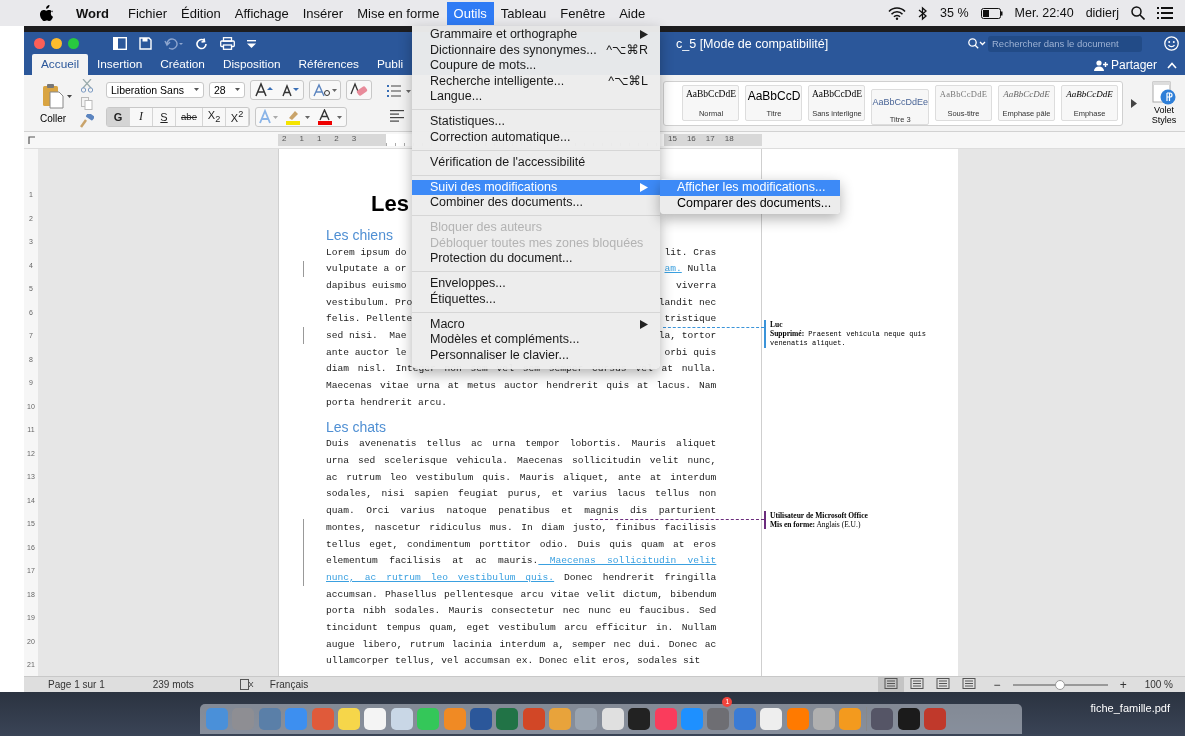  What do you see at coordinates (323, 13) in the screenshot?
I see `menu-bar-item: Insérer` at bounding box center [323, 13].